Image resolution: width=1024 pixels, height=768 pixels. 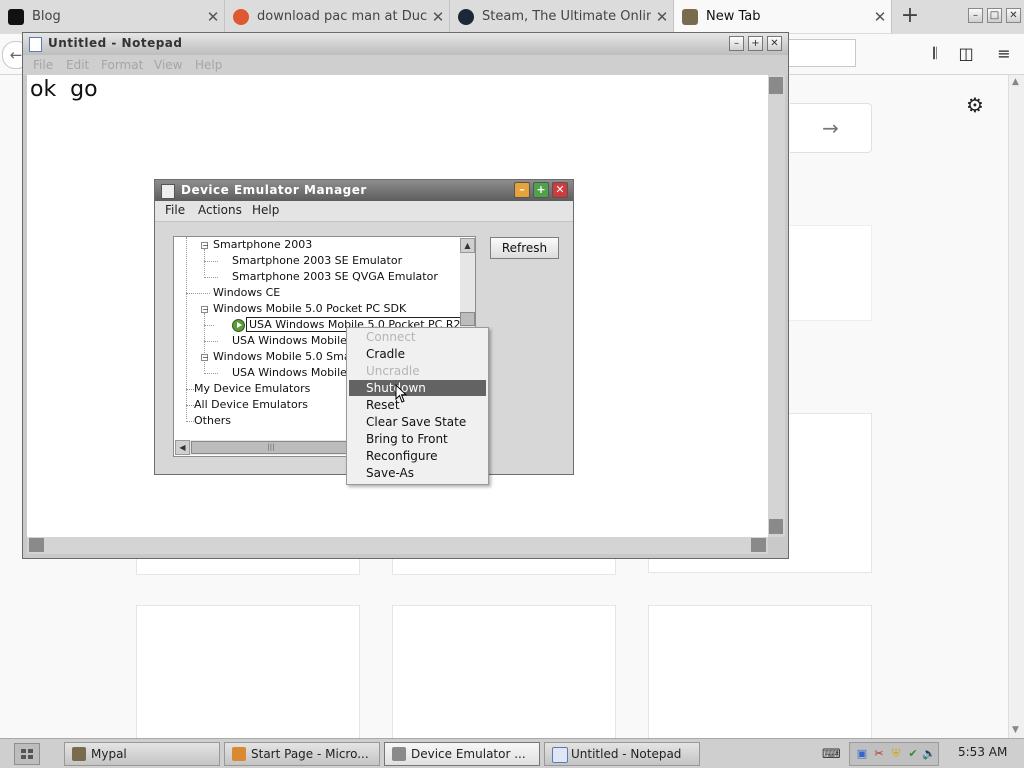 I want to click on browser-close-button: ✕, so click(x=1013, y=15).